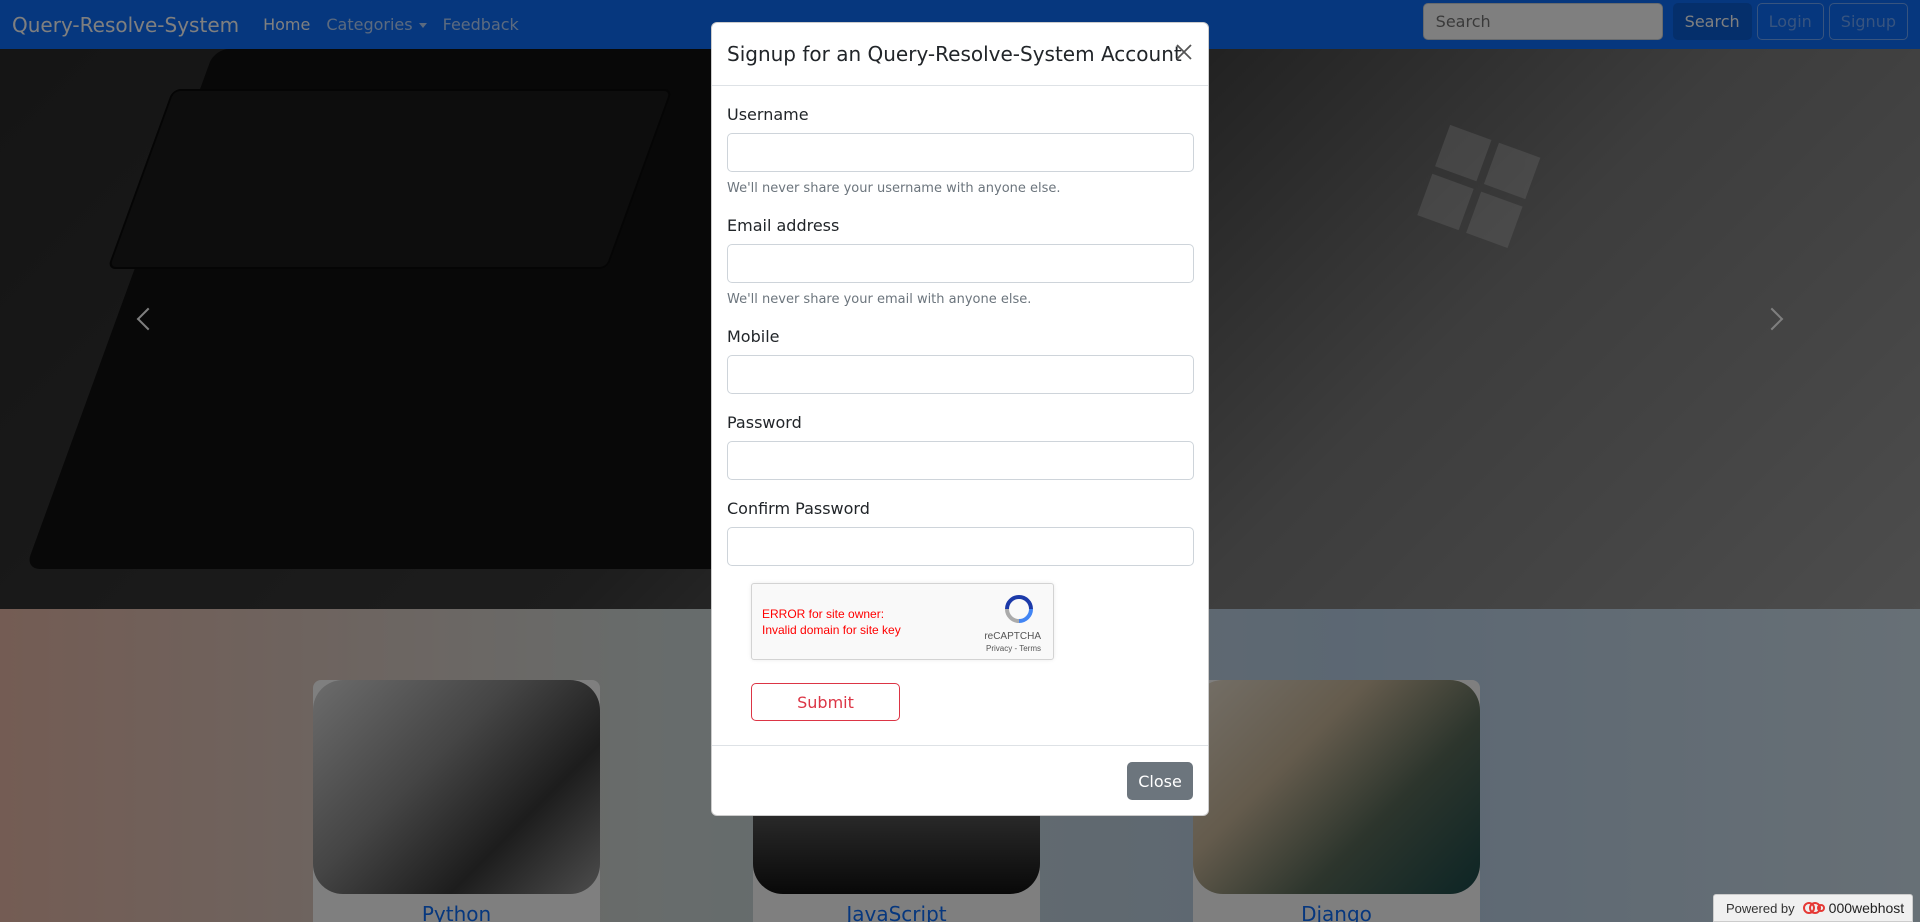 Image resolution: width=1920 pixels, height=922 pixels. What do you see at coordinates (1160, 781) in the screenshot?
I see `close-button: Close` at bounding box center [1160, 781].